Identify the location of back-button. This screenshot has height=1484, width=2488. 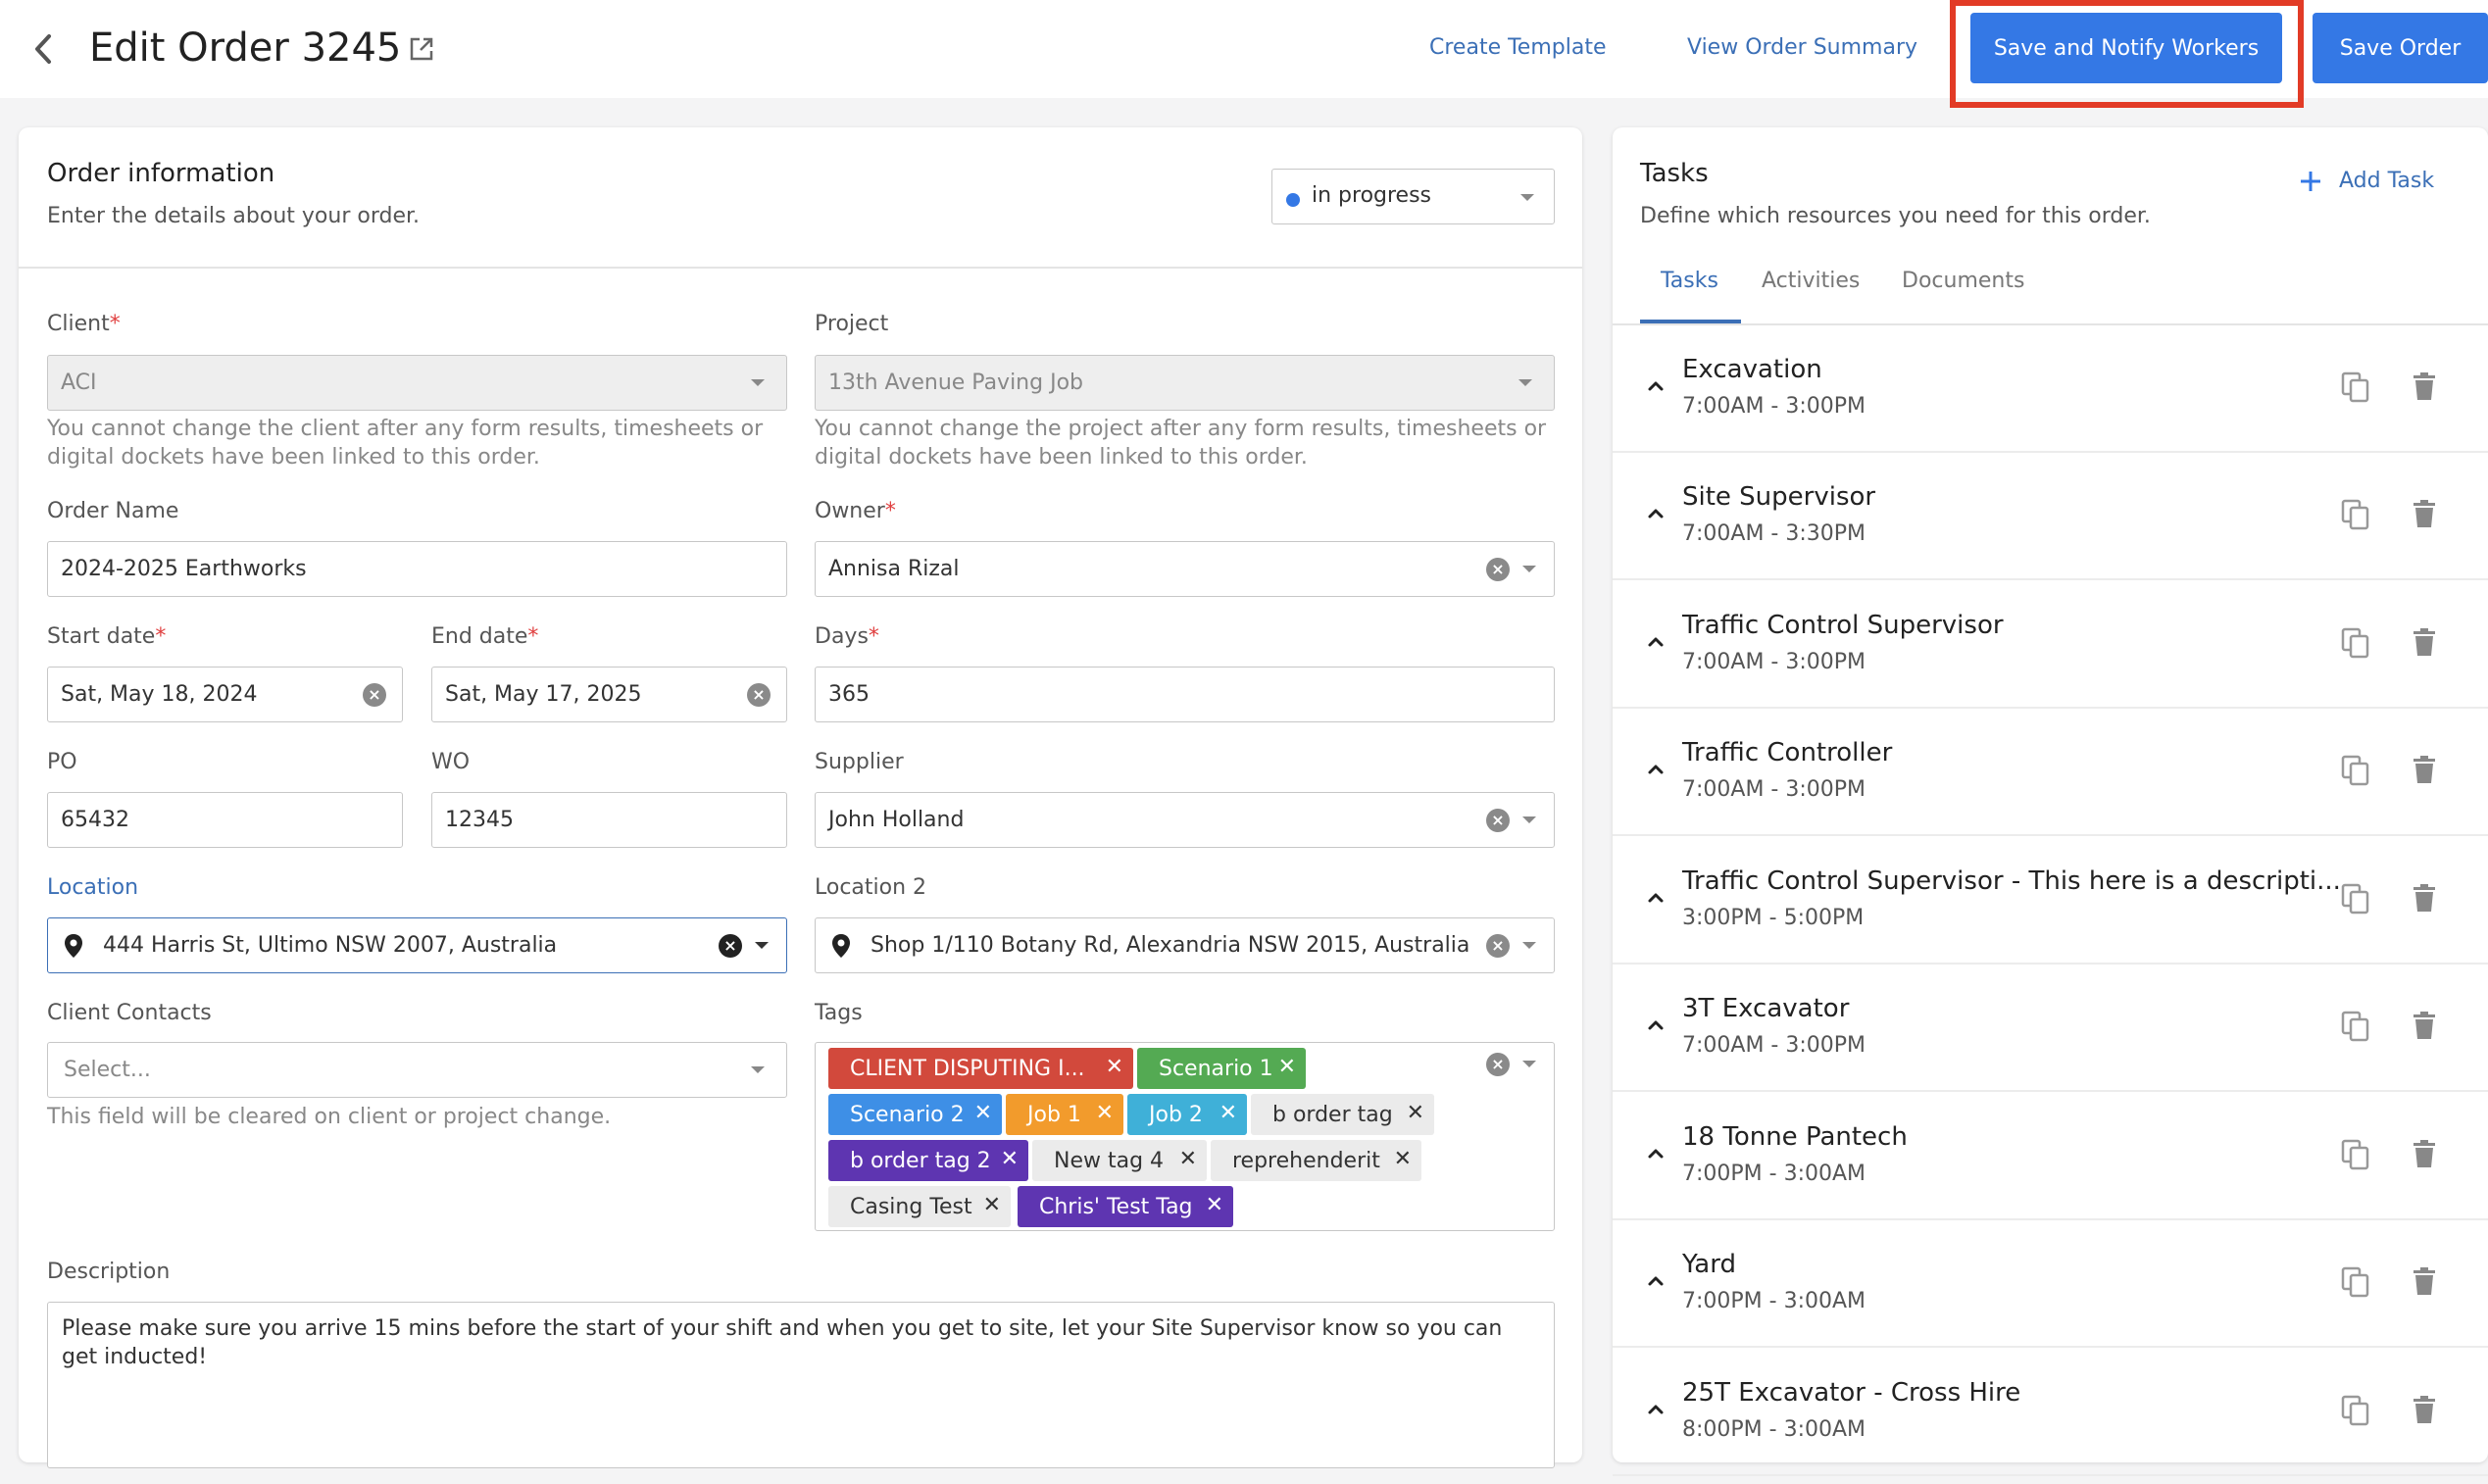
(43, 49).